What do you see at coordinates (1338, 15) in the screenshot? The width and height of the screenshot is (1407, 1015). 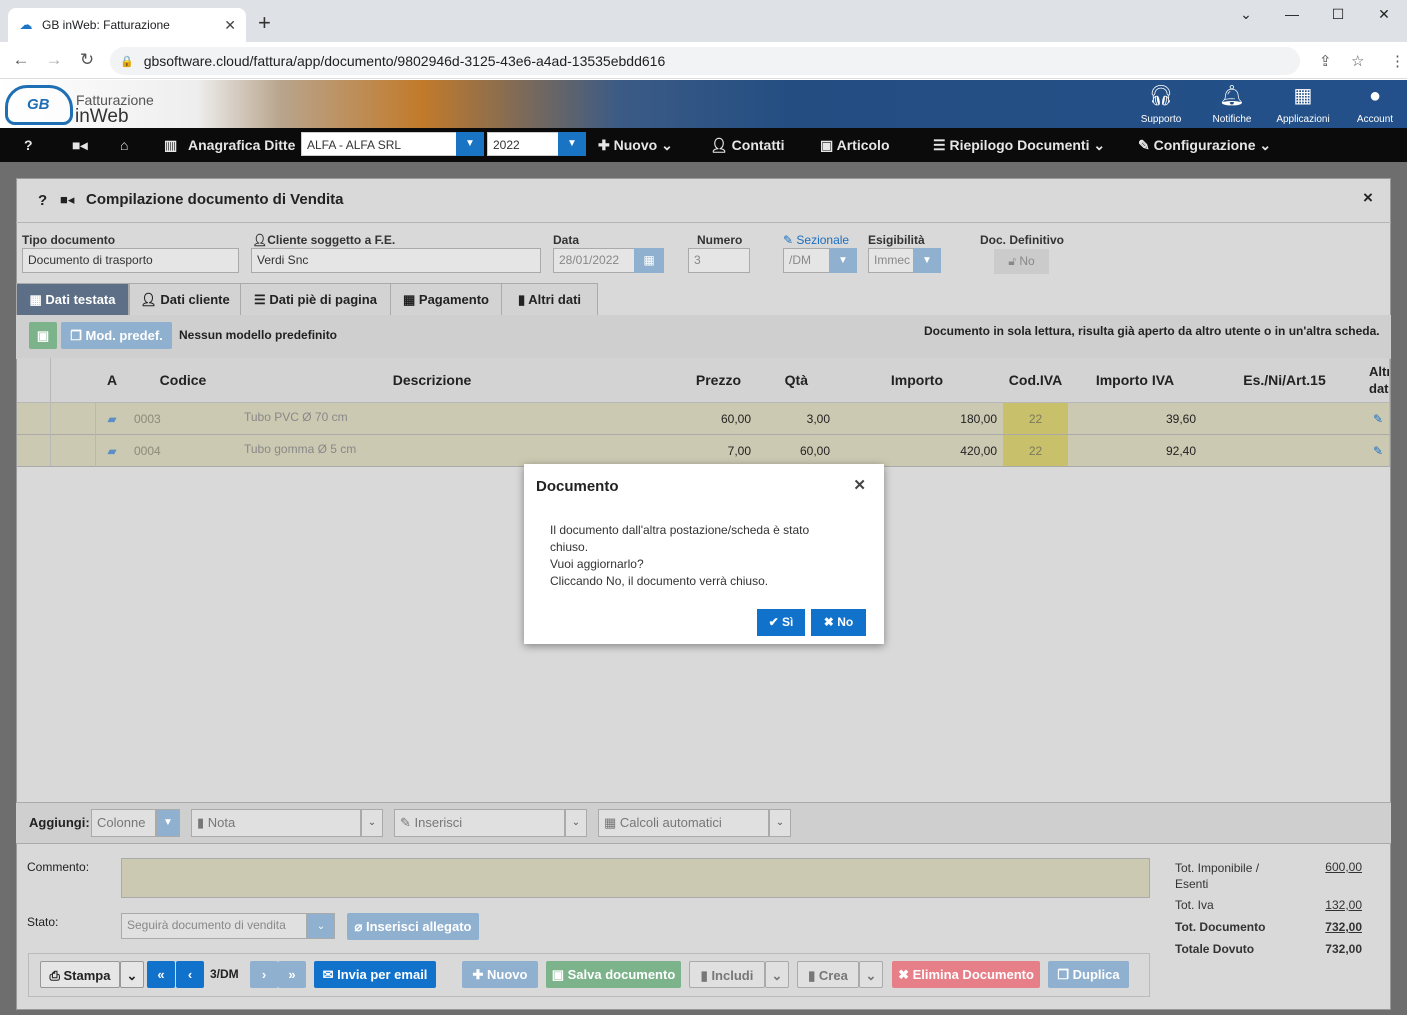 I see `maximize-icon: ☐` at bounding box center [1338, 15].